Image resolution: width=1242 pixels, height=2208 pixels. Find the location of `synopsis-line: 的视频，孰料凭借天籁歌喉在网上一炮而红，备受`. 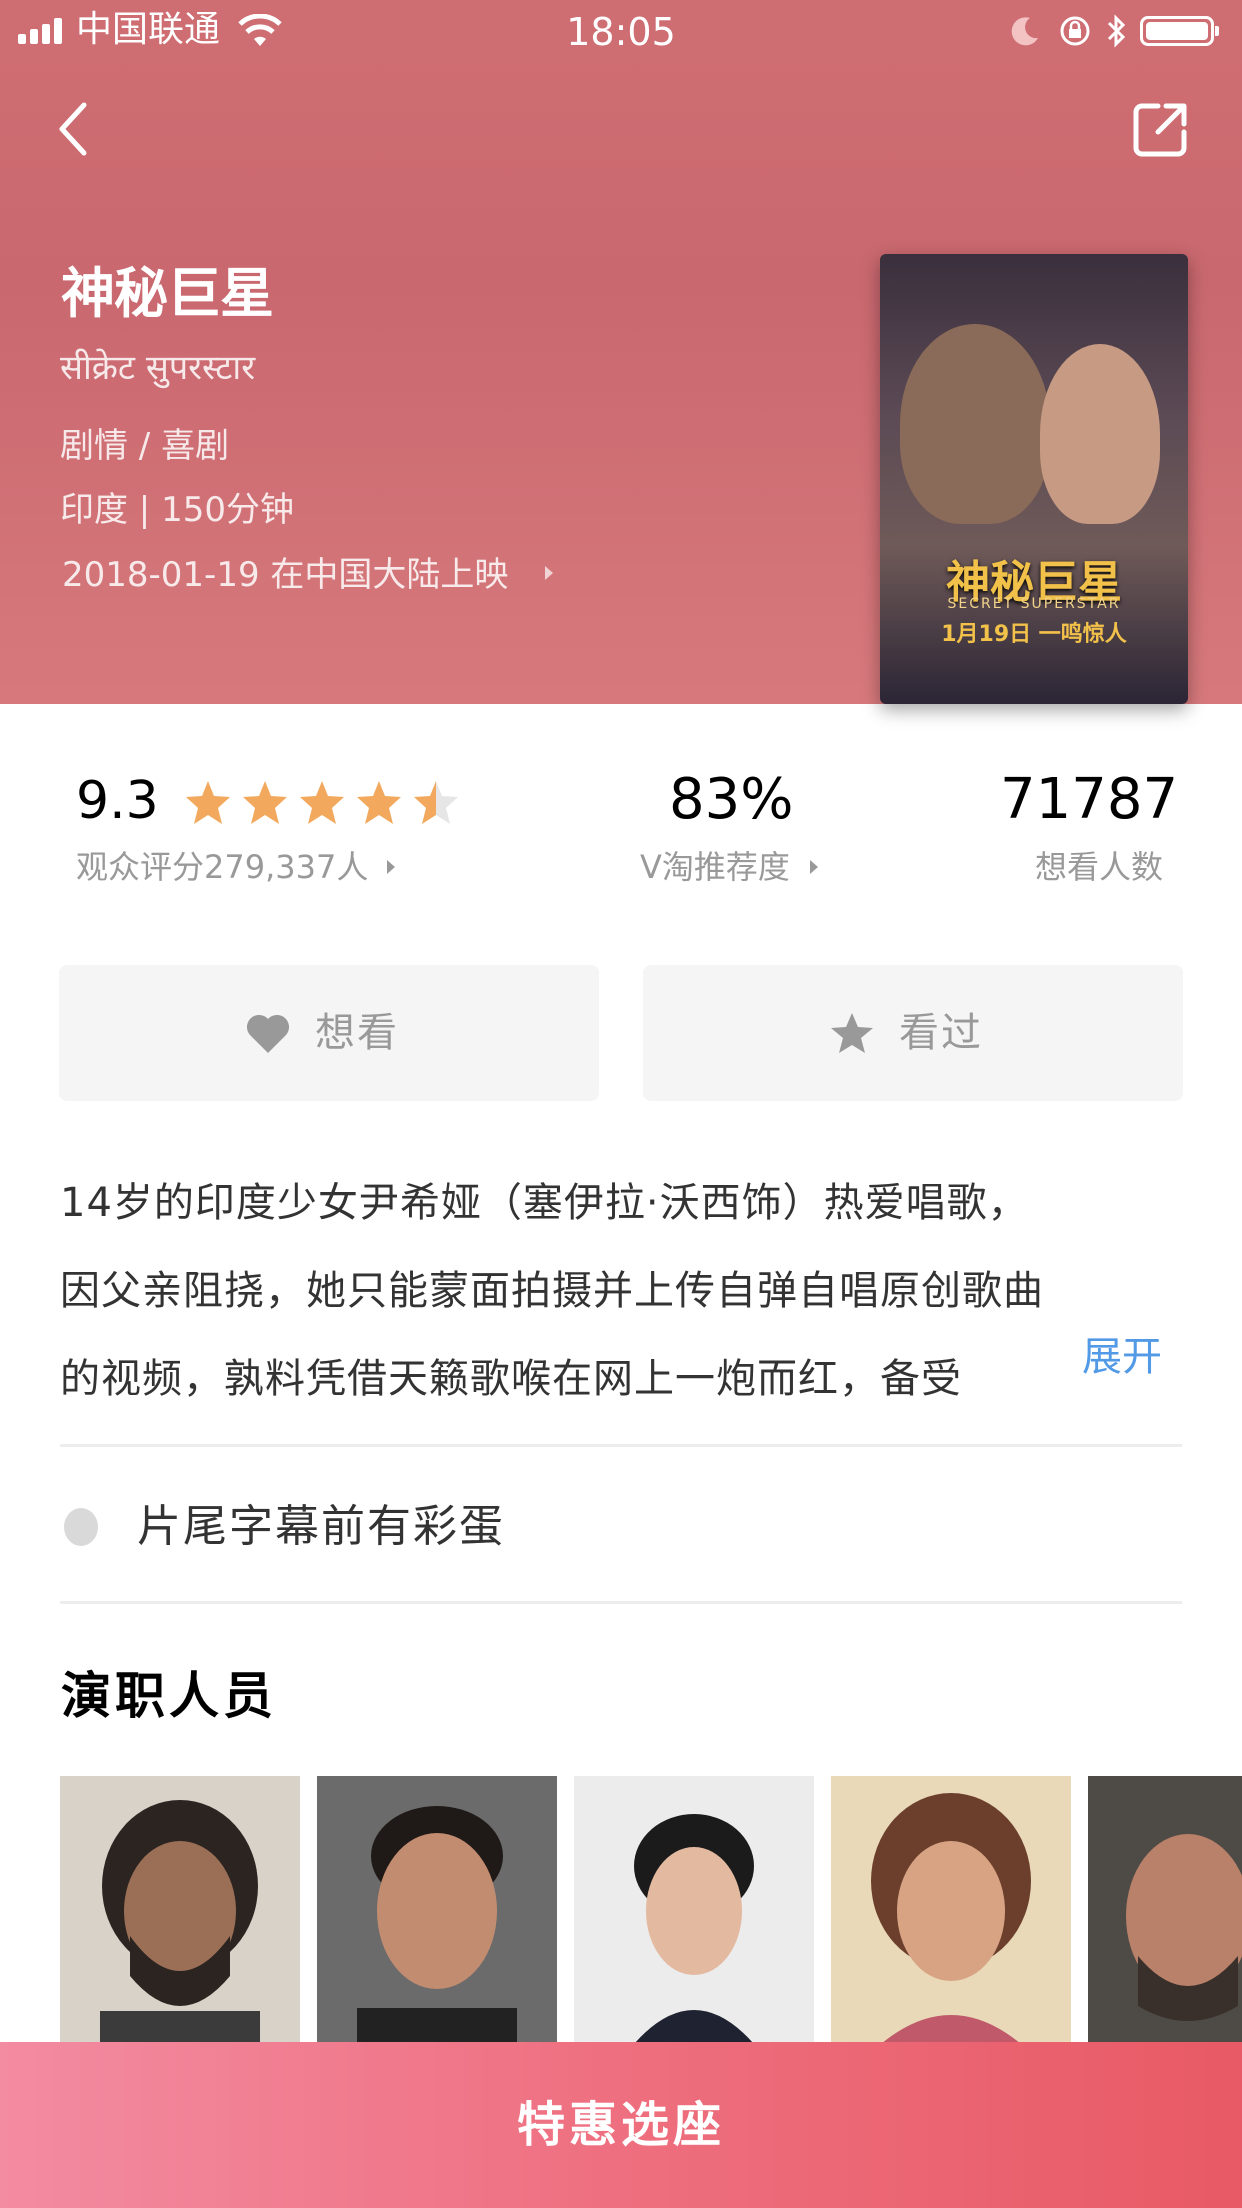

synopsis-line: 的视频，孰料凭借天籁歌喉在网上一炮而红，备受 is located at coordinates (511, 1379).